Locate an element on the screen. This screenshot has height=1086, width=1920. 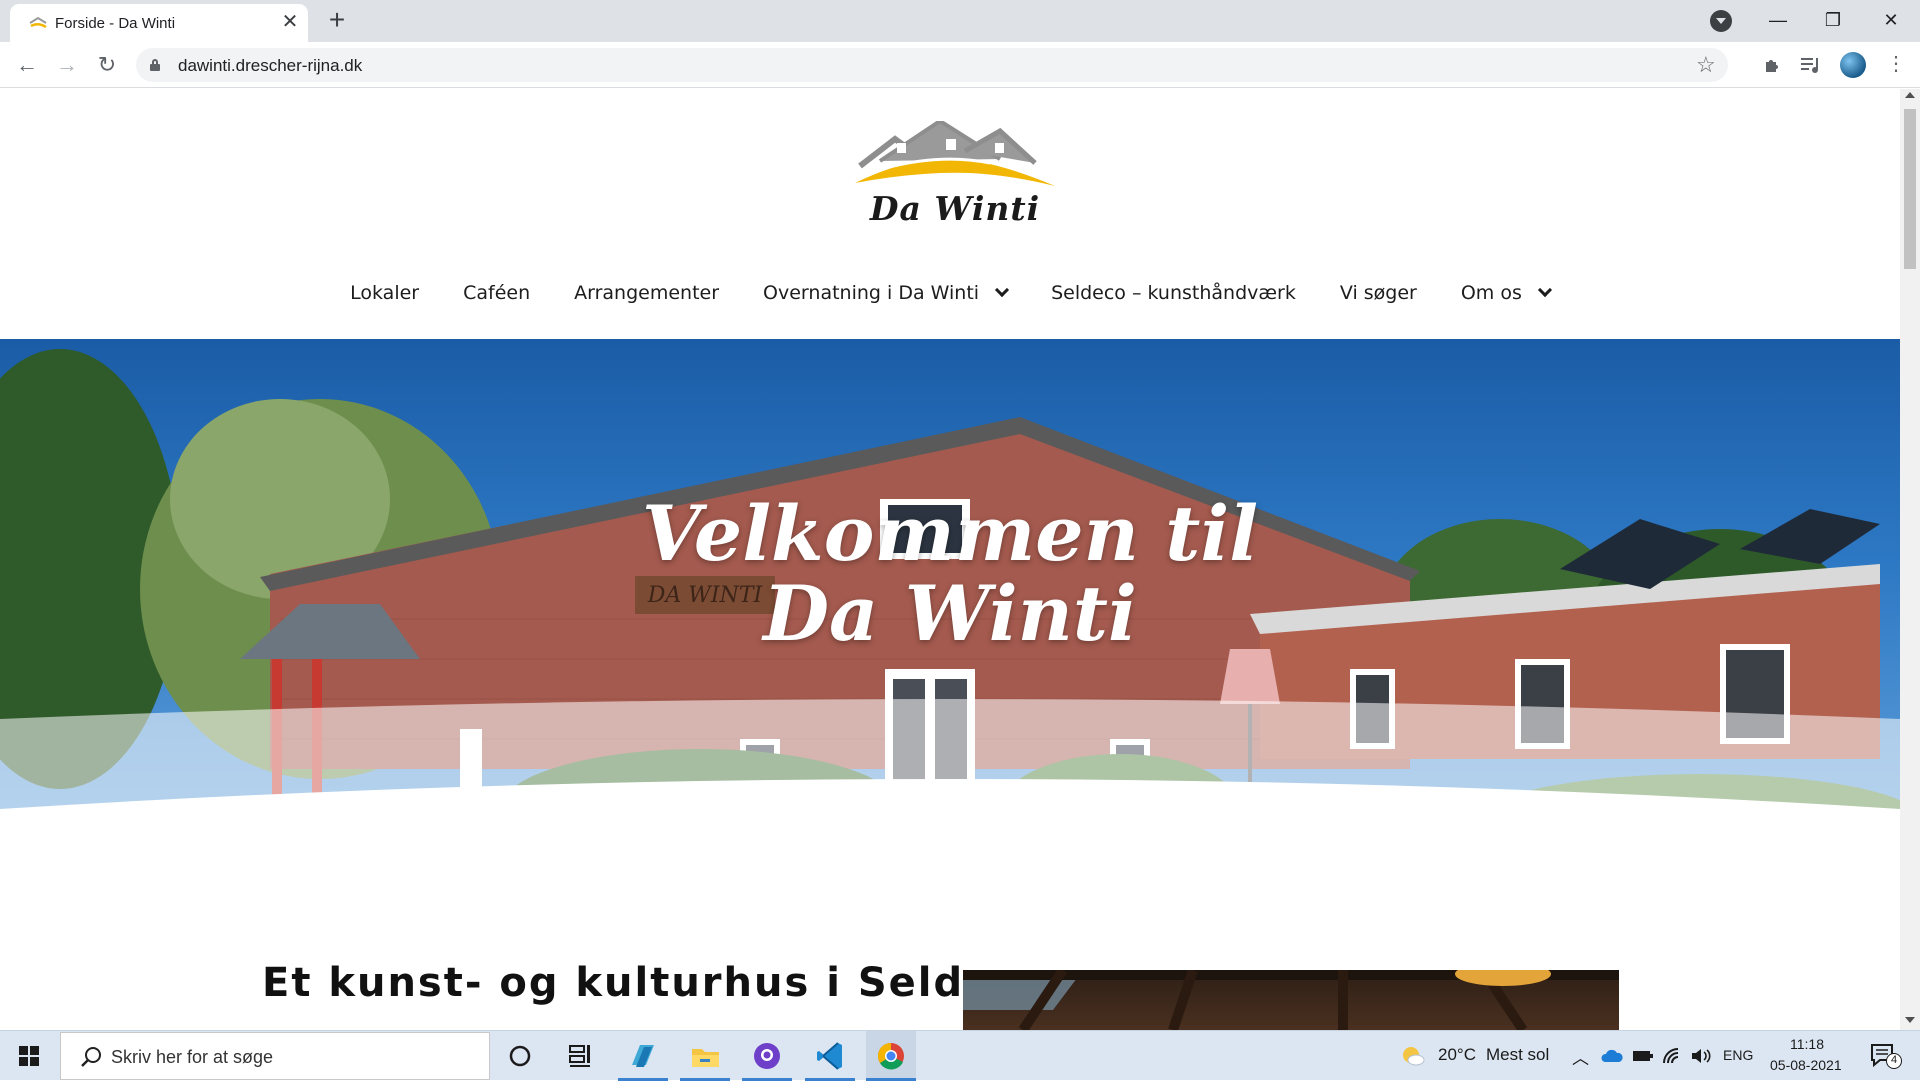
site-logo: Da Winti is located at coordinates (955, 179).